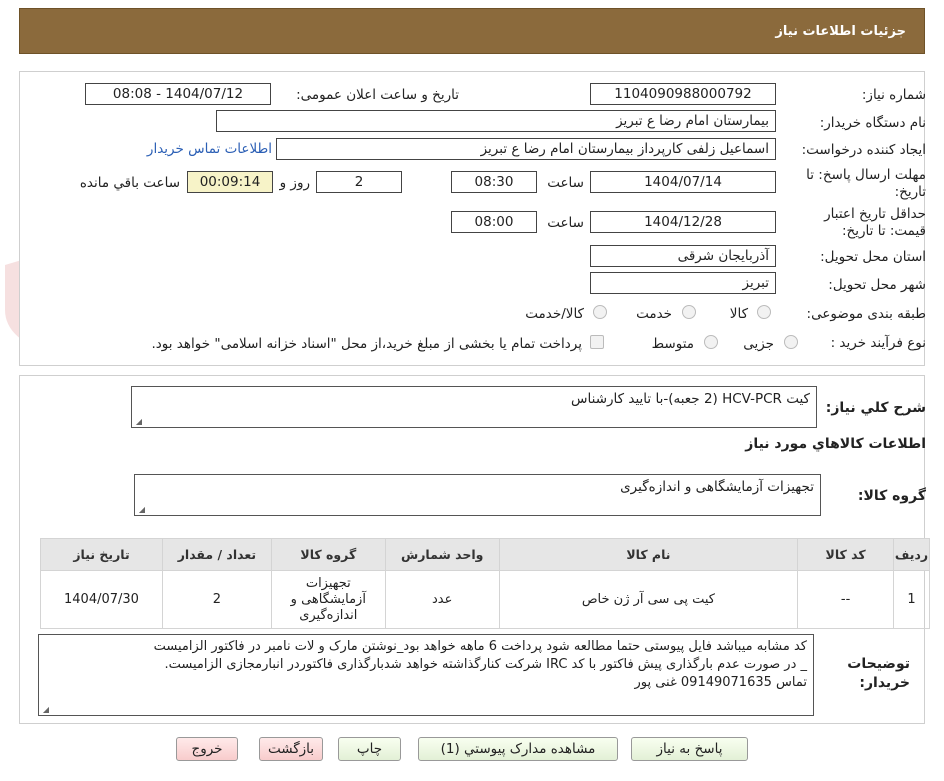  I want to click on cell-quantity: 2, so click(216, 599).